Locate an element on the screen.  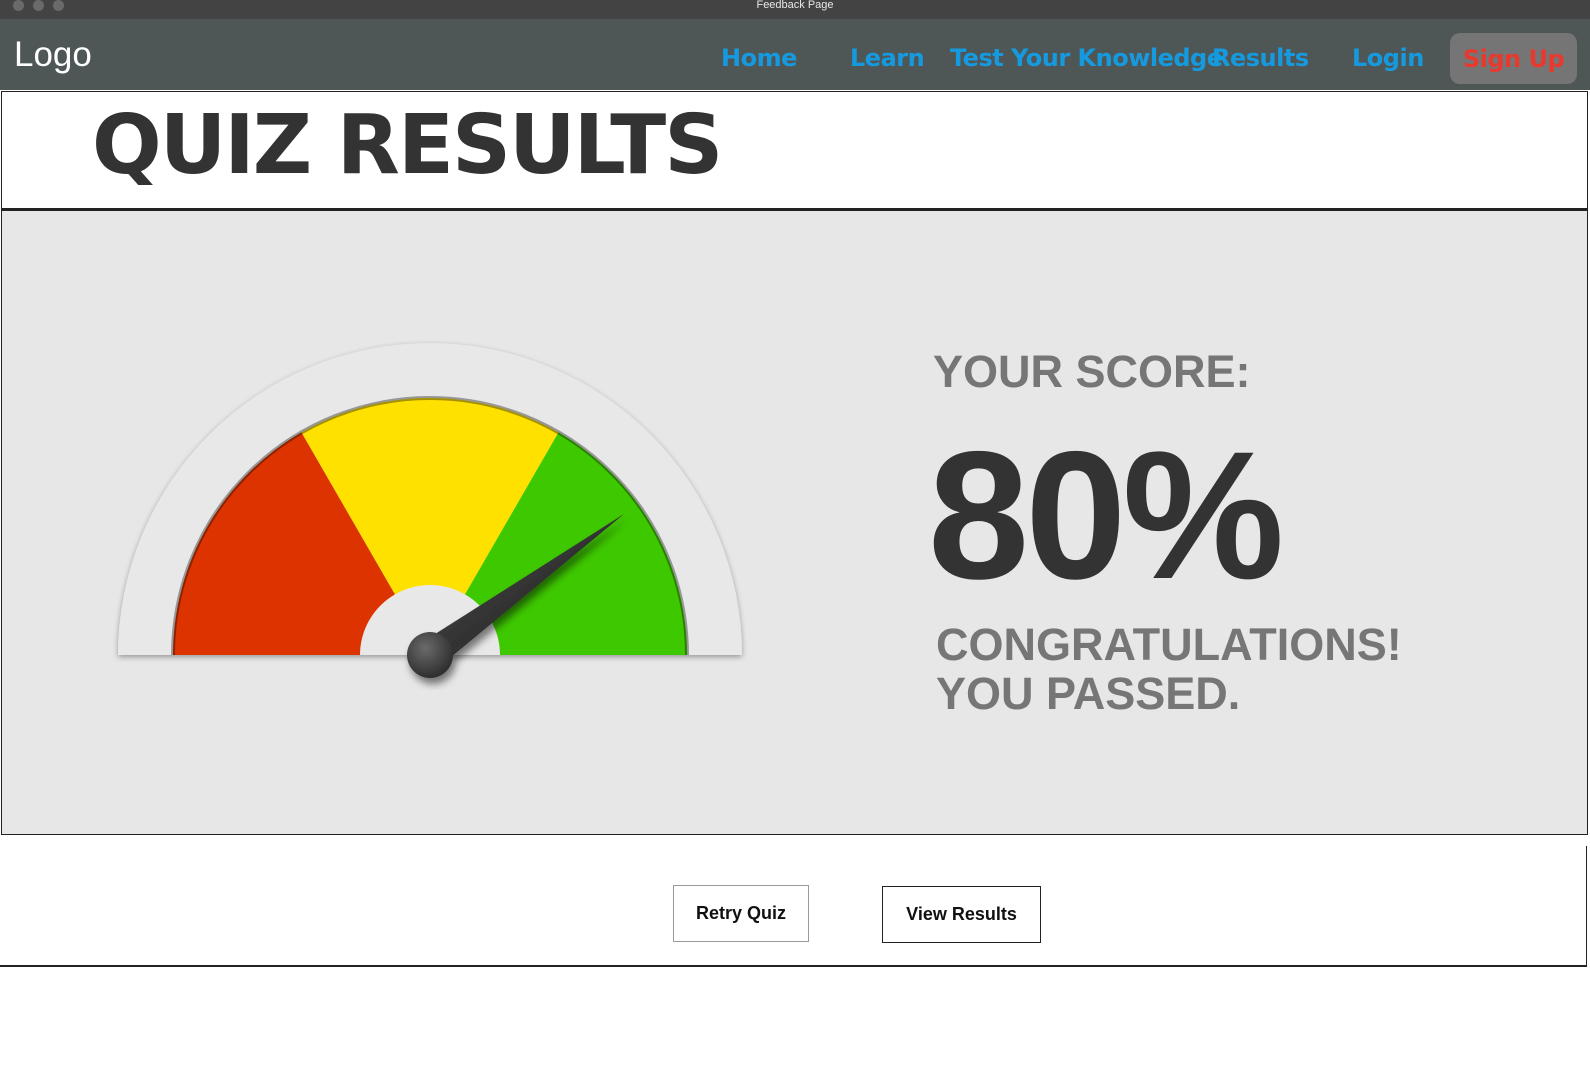
page-title: QUIZ RESULTS is located at coordinates (407, 145).